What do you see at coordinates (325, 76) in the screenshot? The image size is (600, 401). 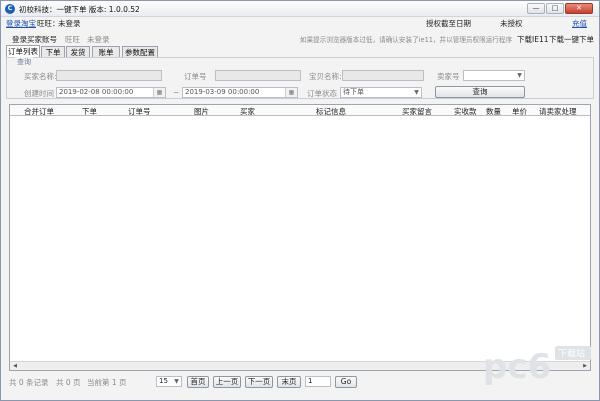 I see `item-name-label: 宝贝名称:` at bounding box center [325, 76].